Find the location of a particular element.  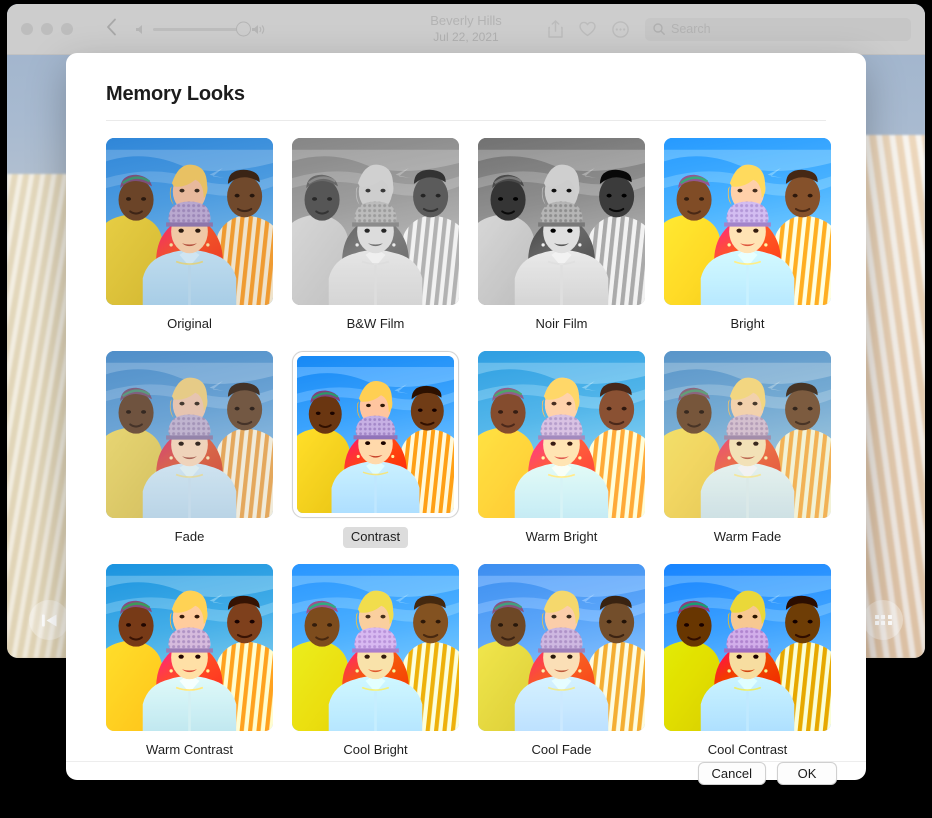

skip-back-icon is located at coordinates (48, 620).